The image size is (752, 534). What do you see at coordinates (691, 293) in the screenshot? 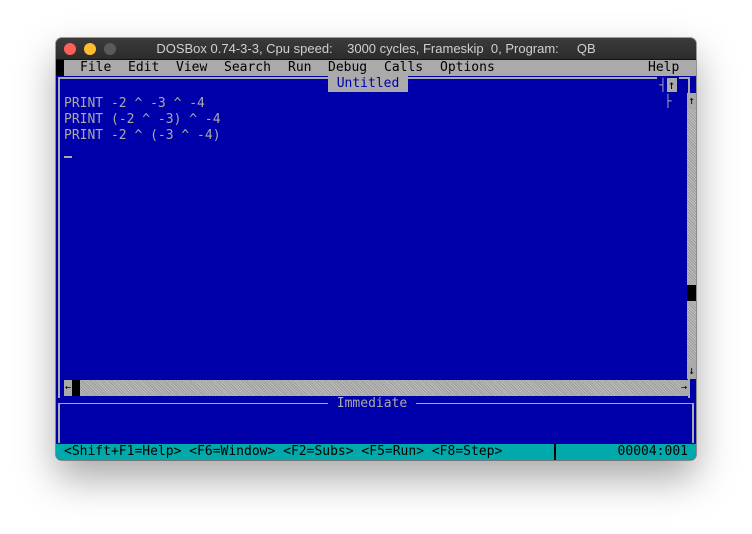
I see `vertical-scroll-thumb` at bounding box center [691, 293].